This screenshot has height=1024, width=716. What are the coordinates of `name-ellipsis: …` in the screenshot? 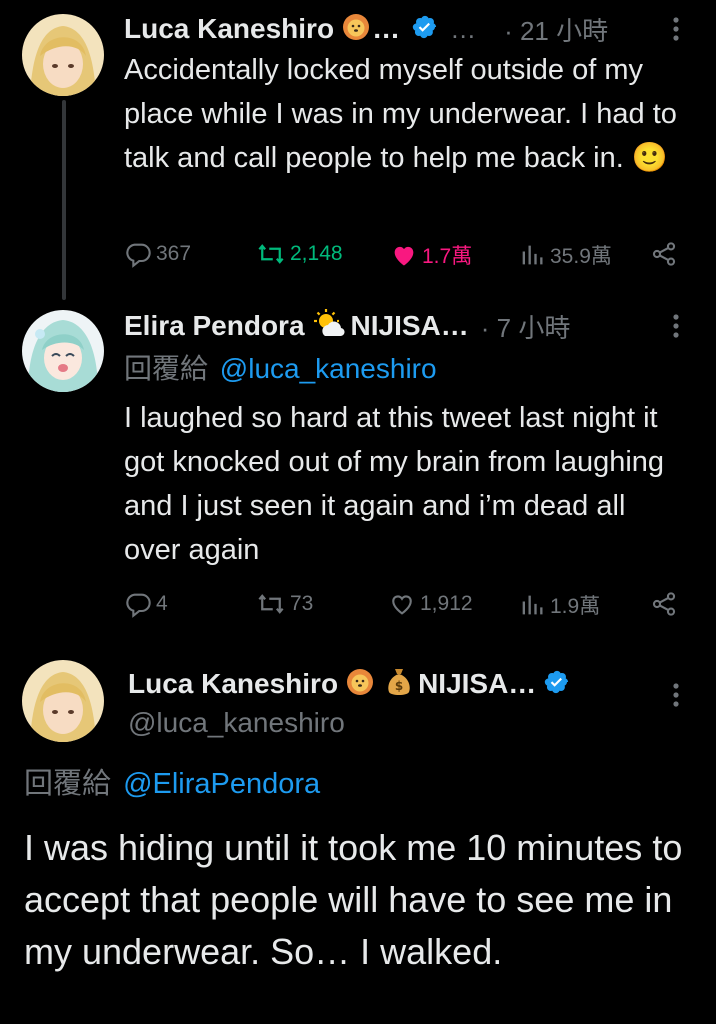 It's located at (386, 28).